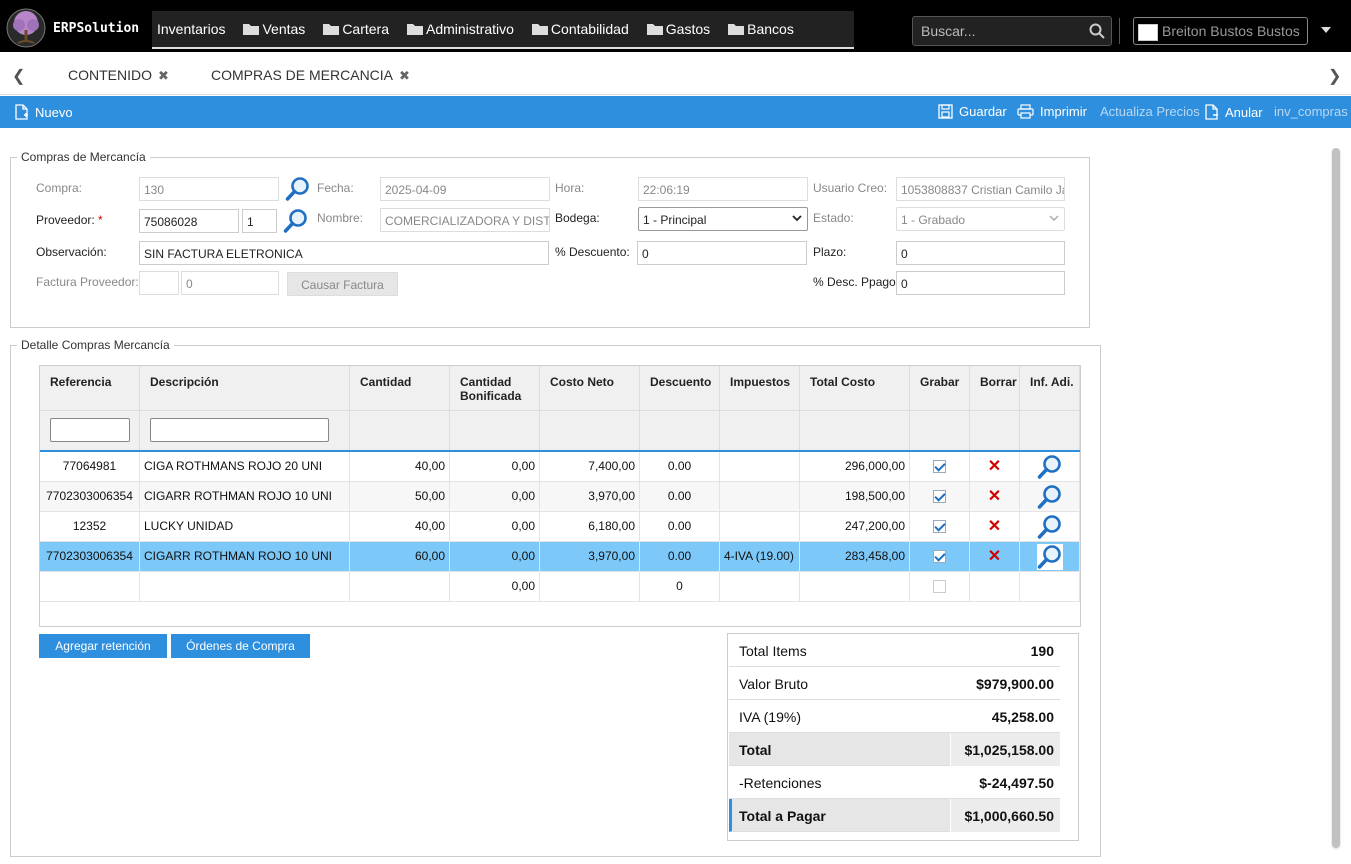  What do you see at coordinates (940, 408) in the screenshot?
I see `col-grabar: Grabar` at bounding box center [940, 408].